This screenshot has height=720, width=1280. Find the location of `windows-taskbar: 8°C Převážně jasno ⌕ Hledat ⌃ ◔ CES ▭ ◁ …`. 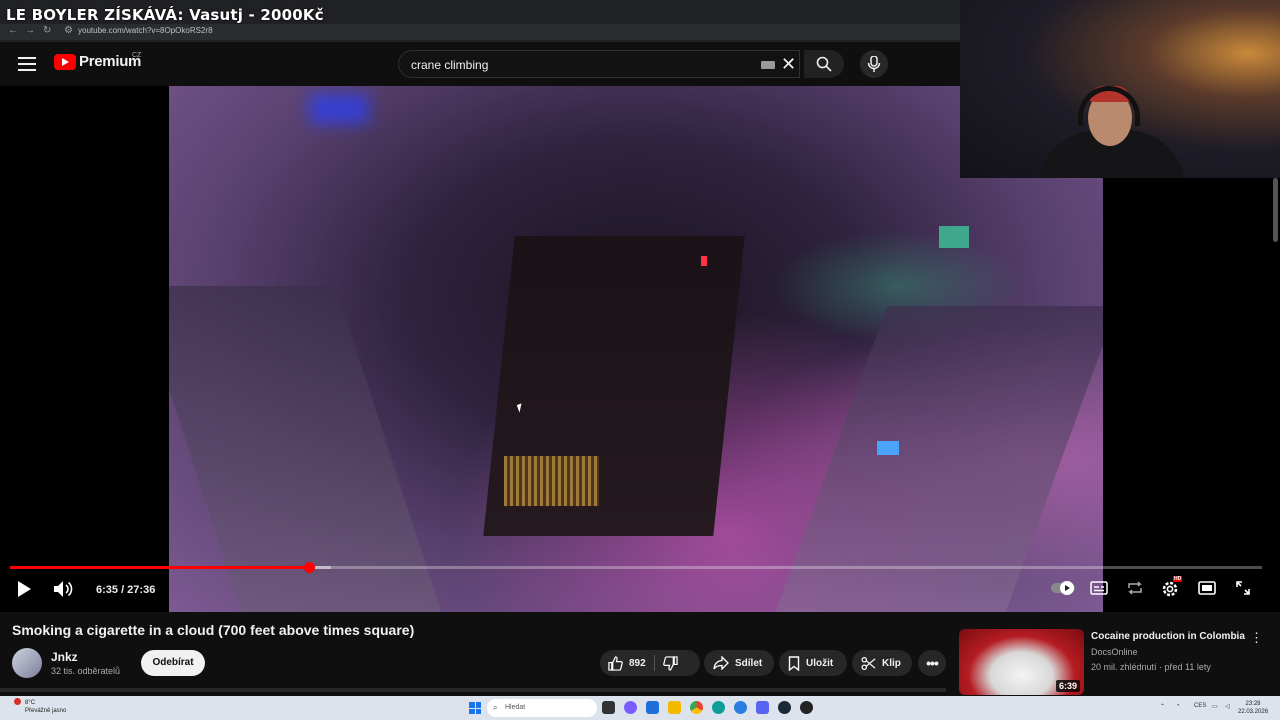

windows-taskbar: 8°C Převážně jasno ⌕ Hledat ⌃ ◔ CES ▭ ◁ … is located at coordinates (640, 708).